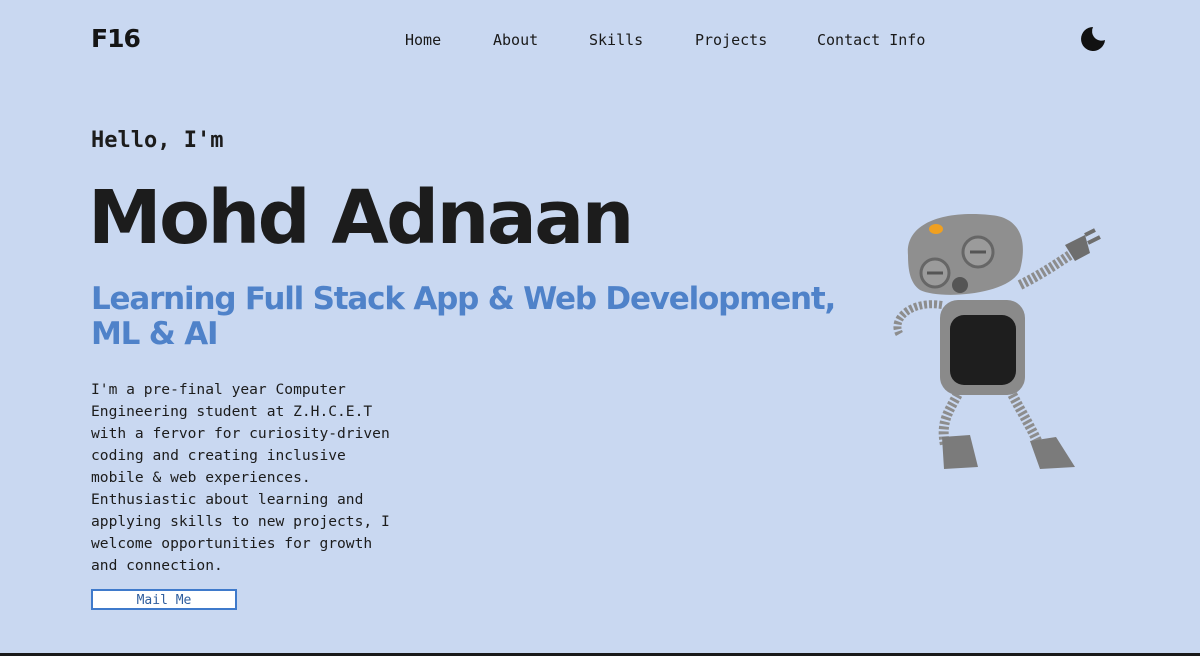 This screenshot has height=656, width=1200. What do you see at coordinates (871, 40) in the screenshot?
I see `nav-contact-info-link: Contact Info` at bounding box center [871, 40].